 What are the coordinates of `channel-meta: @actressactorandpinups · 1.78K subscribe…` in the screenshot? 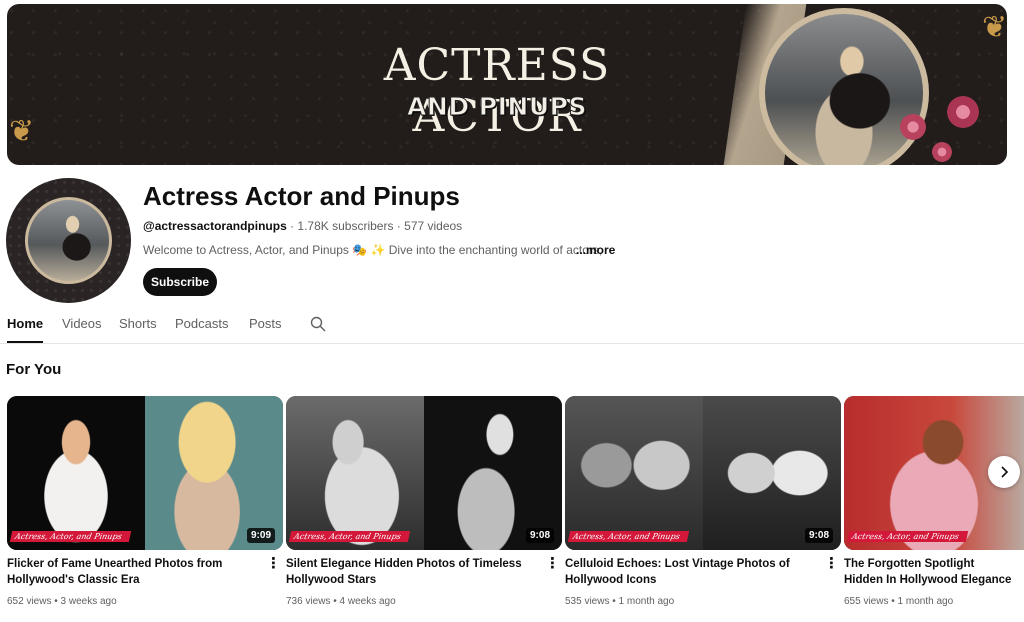 It's located at (302, 226).